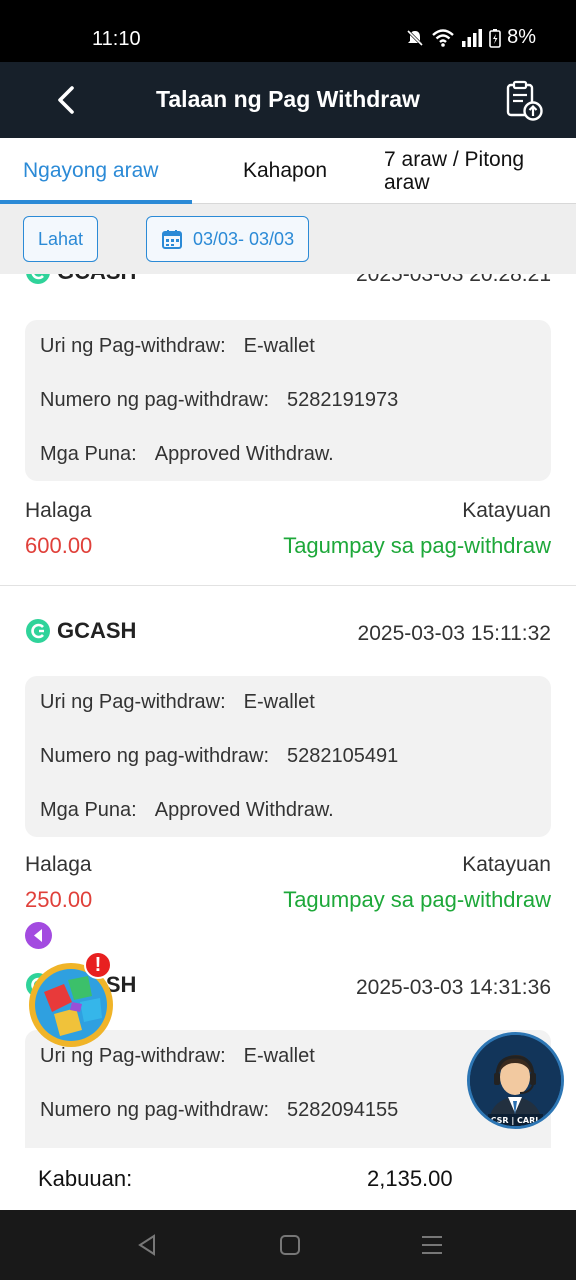  What do you see at coordinates (59, 899) in the screenshot?
I see `amount-value: 250.00` at bounding box center [59, 899].